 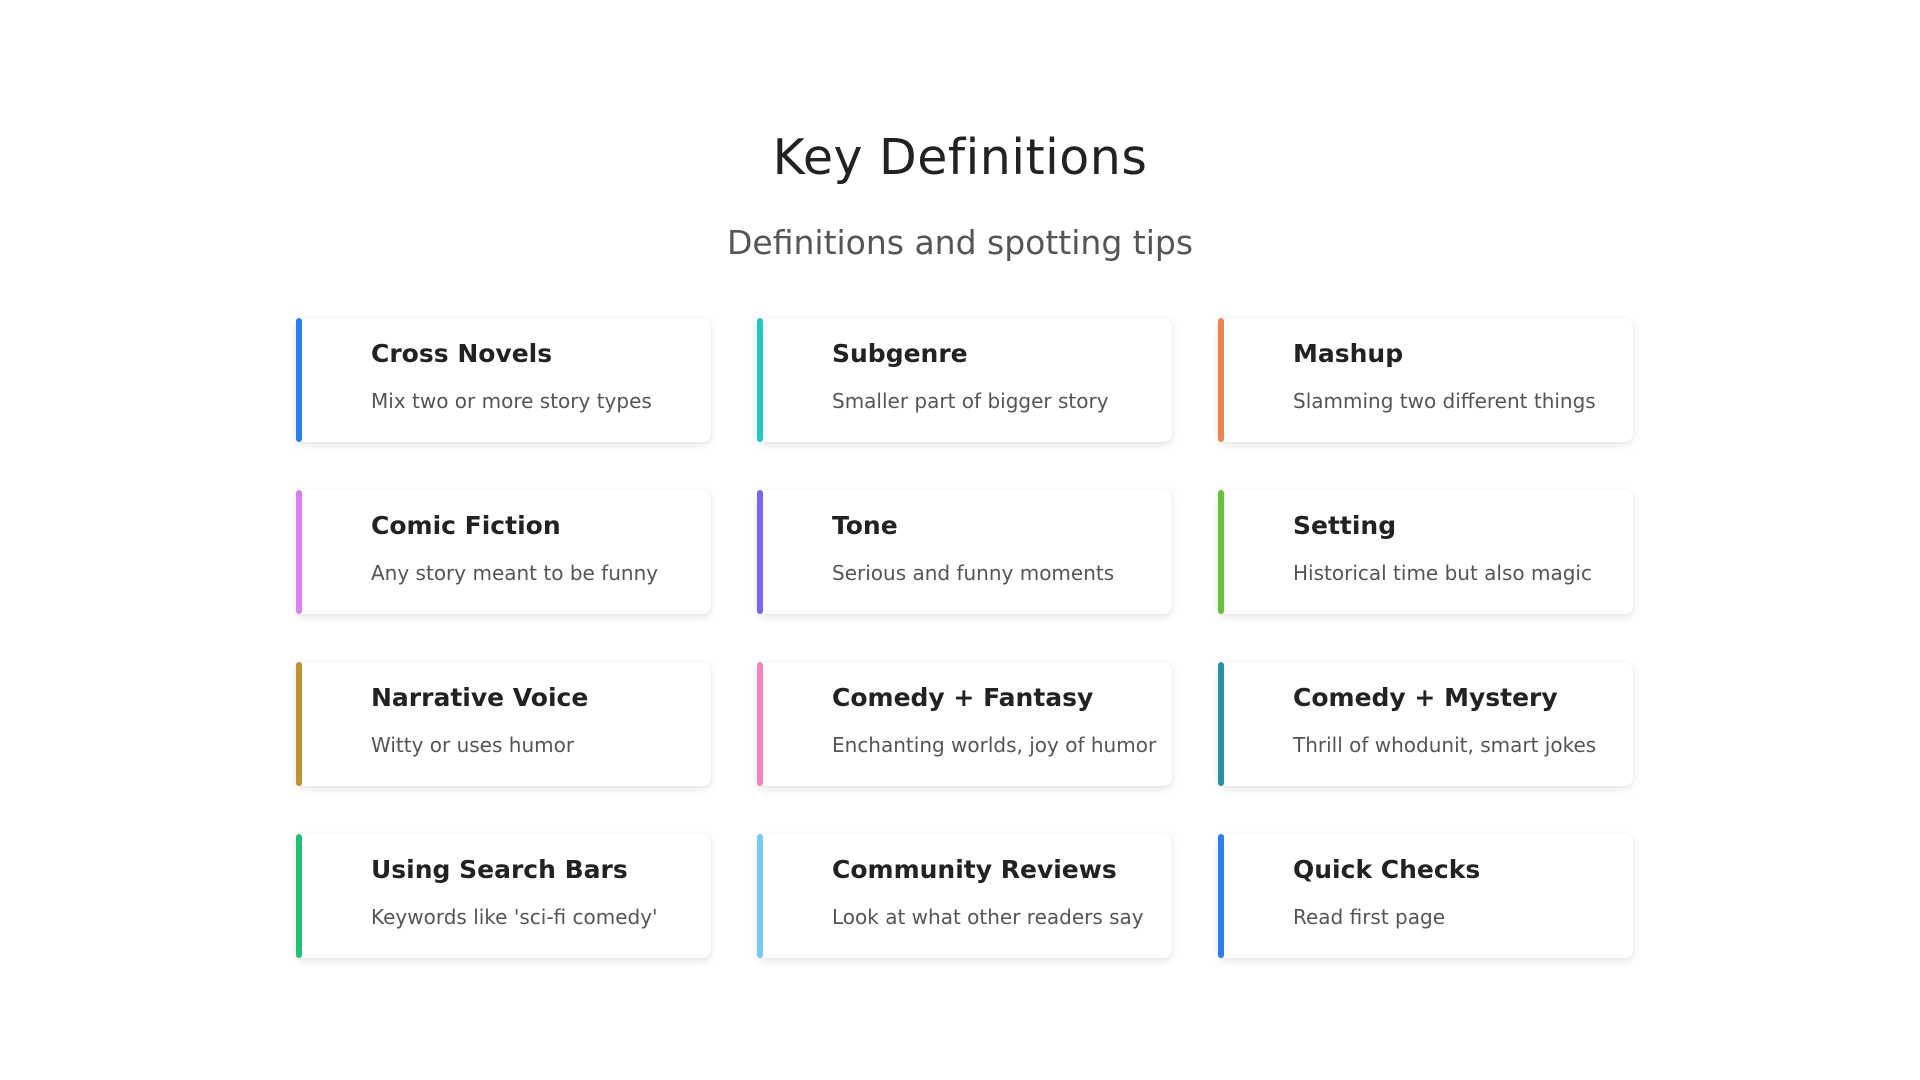 What do you see at coordinates (511, 401) in the screenshot?
I see `card-description: Mix two or more story types` at bounding box center [511, 401].